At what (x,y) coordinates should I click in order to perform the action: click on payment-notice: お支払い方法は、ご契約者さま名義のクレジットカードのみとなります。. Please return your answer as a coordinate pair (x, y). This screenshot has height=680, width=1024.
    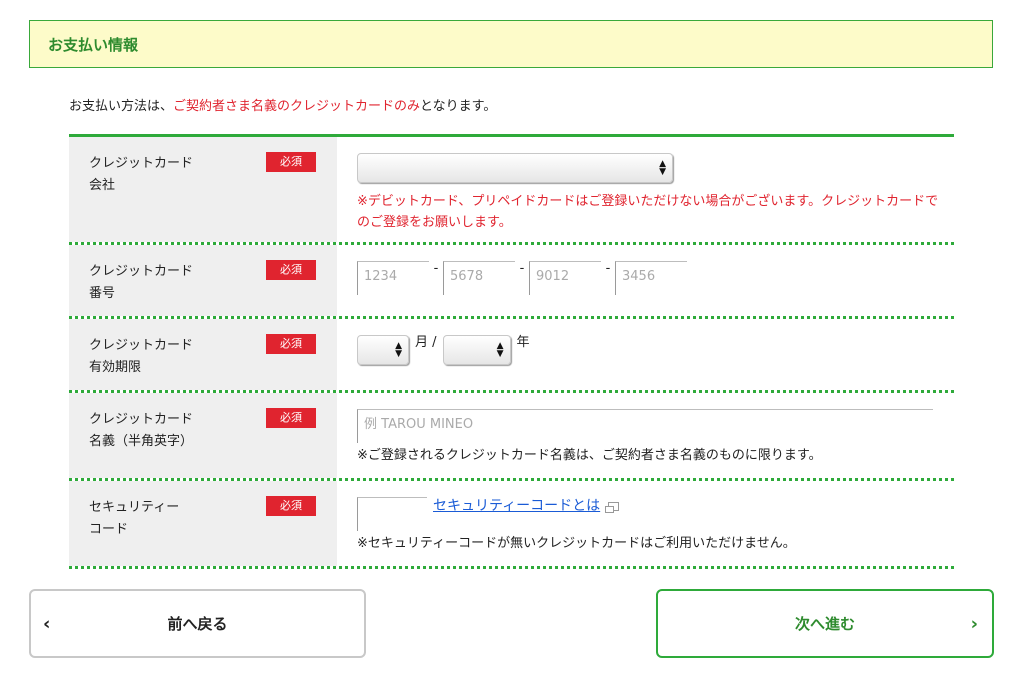
    Looking at the image, I should click on (282, 104).